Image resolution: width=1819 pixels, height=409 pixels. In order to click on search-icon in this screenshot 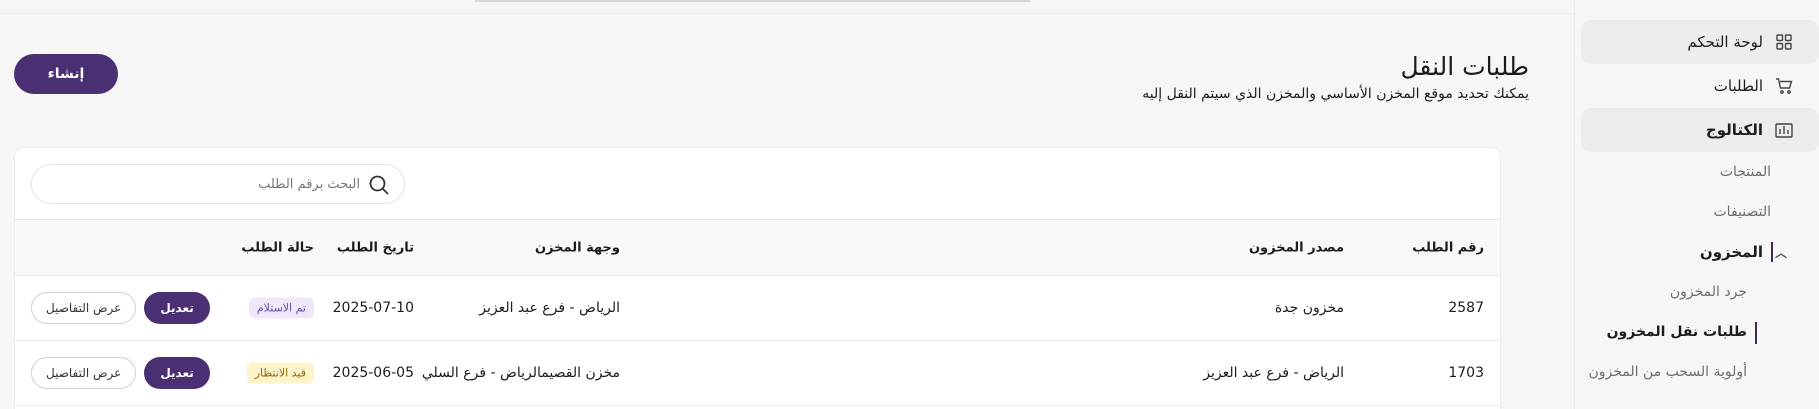, I will do `click(379, 185)`.